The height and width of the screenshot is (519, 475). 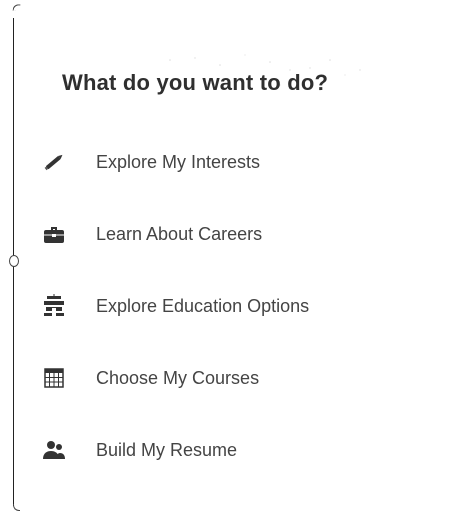 I want to click on briefcase-icon, so click(x=54, y=234).